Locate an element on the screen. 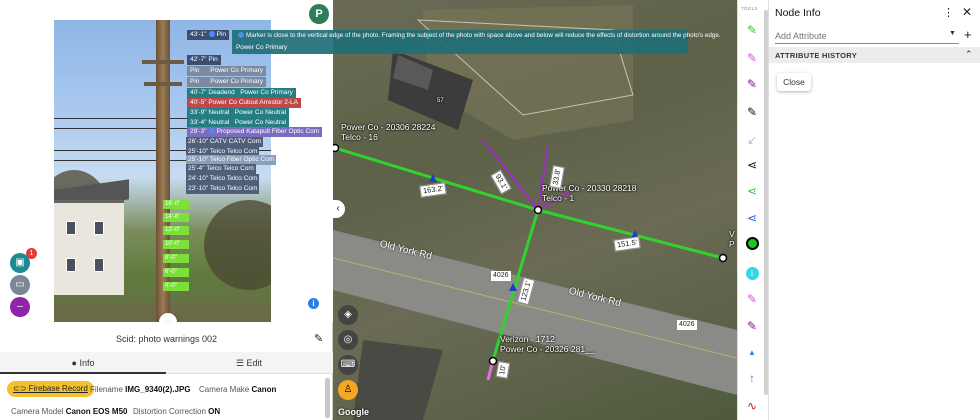 This screenshot has width=980, height=420. scid-label: Scid: photo warnings 002 is located at coordinates (166, 339).